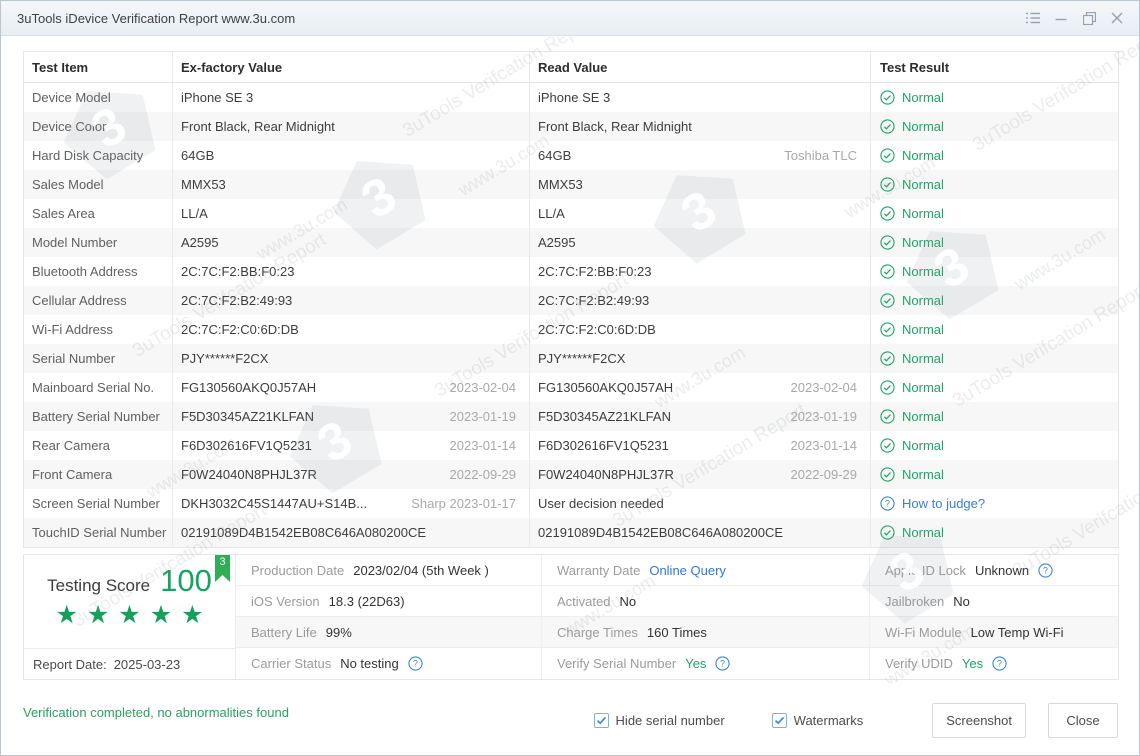 The image size is (1140, 756). I want to click on read-value: F6D302616FV1Q5231 2023-01-14, so click(699, 445).